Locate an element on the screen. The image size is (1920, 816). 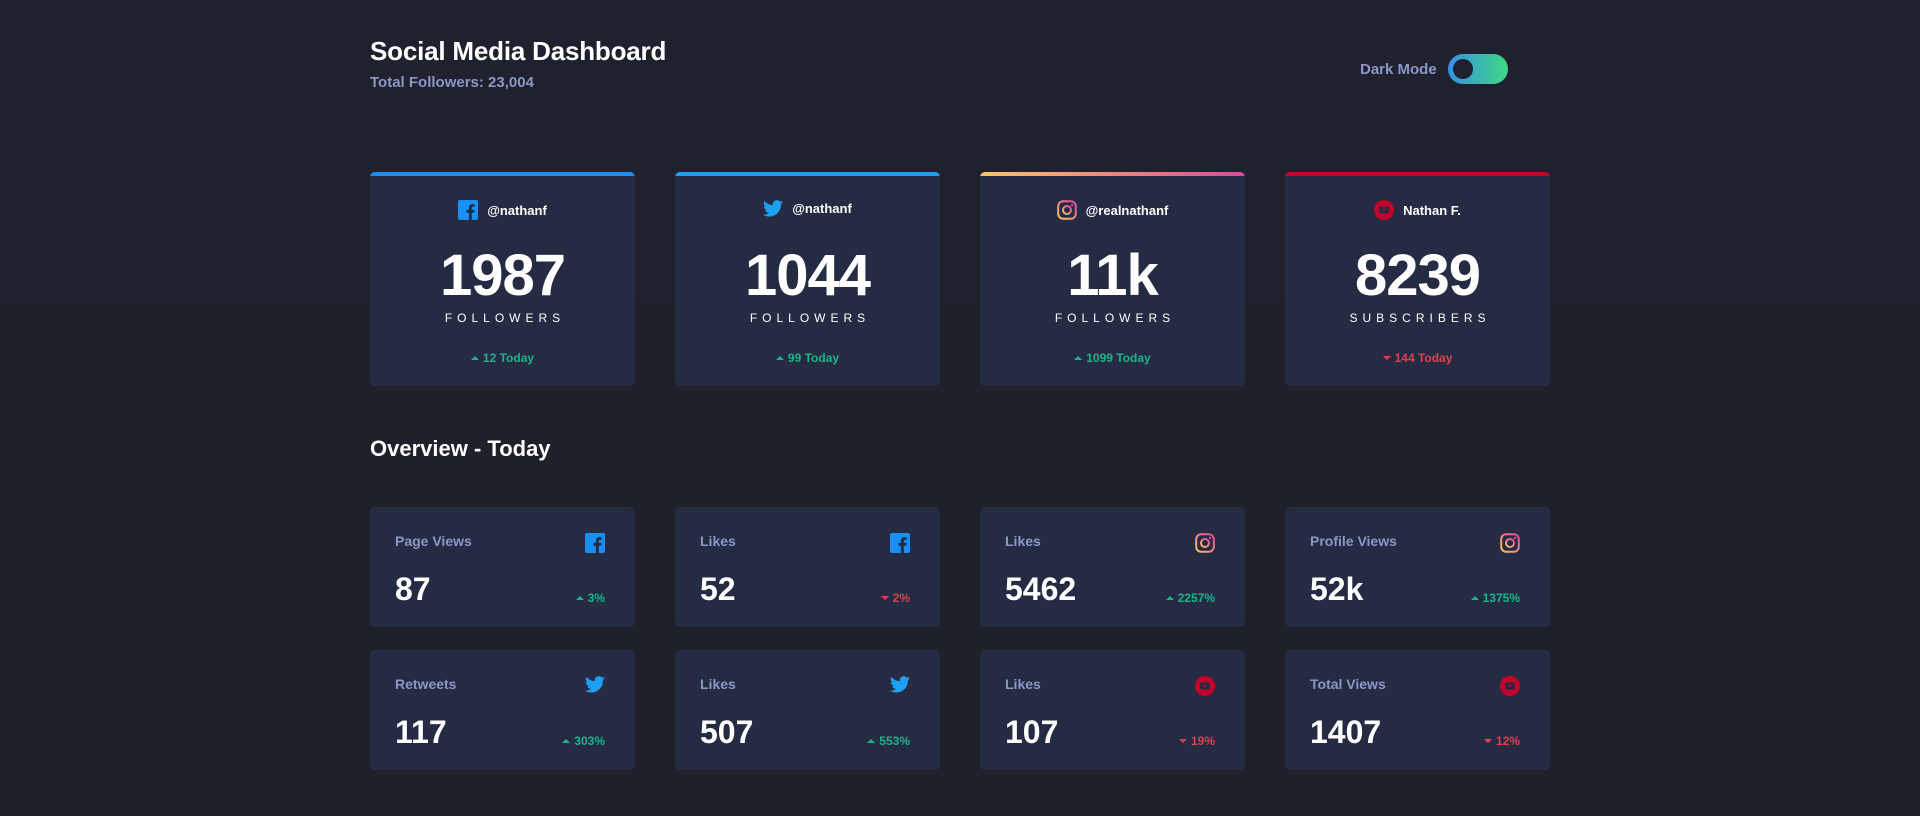
overview-card: Likes 52 2% is located at coordinates (807, 567).